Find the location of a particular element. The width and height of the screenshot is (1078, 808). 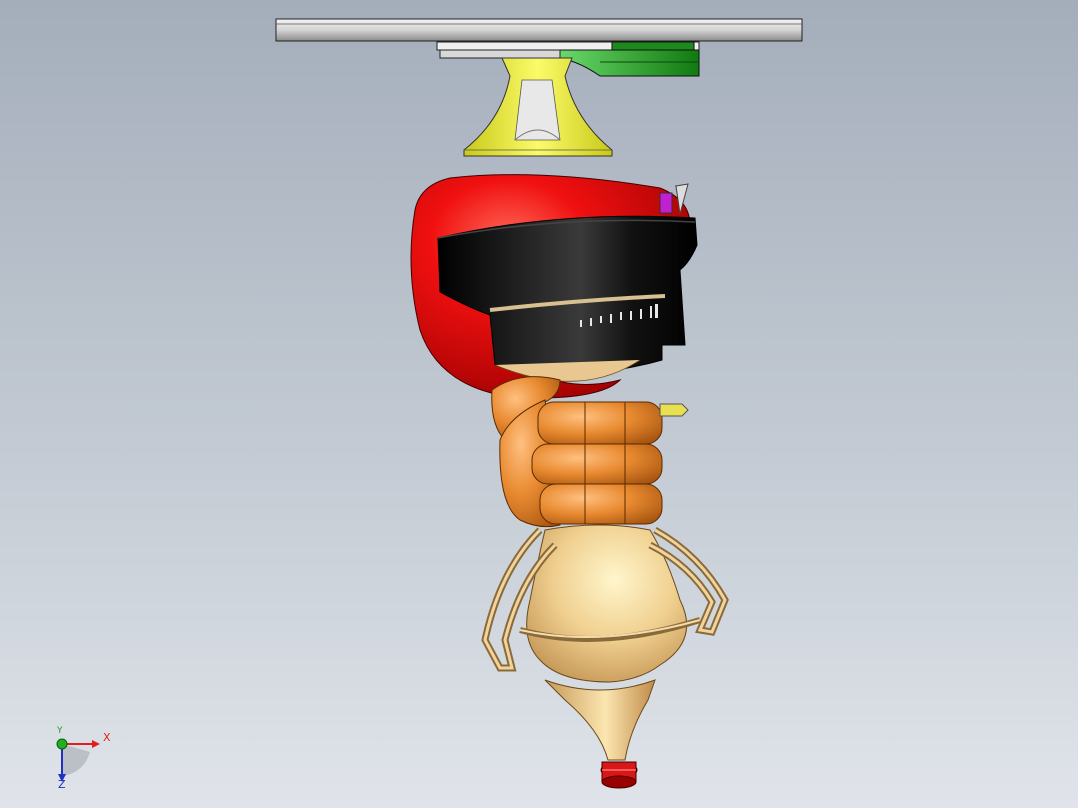

triad-axes is located at coordinates (78, 760).